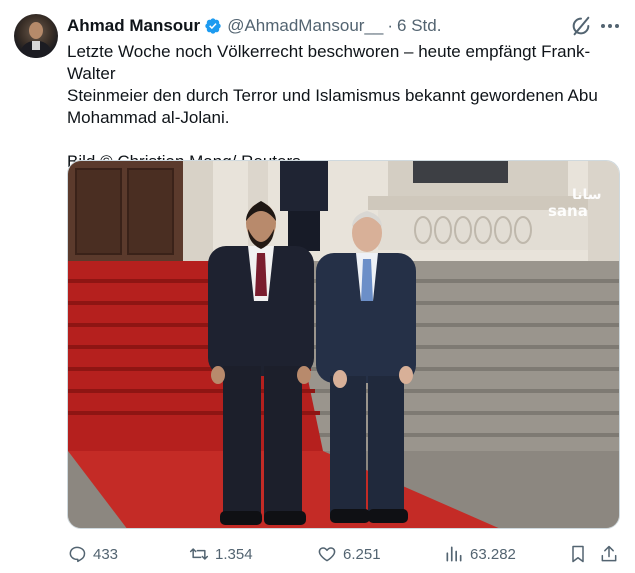 The width and height of the screenshot is (635, 573). What do you see at coordinates (366, 367) in the screenshot?
I see `man-right` at bounding box center [366, 367].